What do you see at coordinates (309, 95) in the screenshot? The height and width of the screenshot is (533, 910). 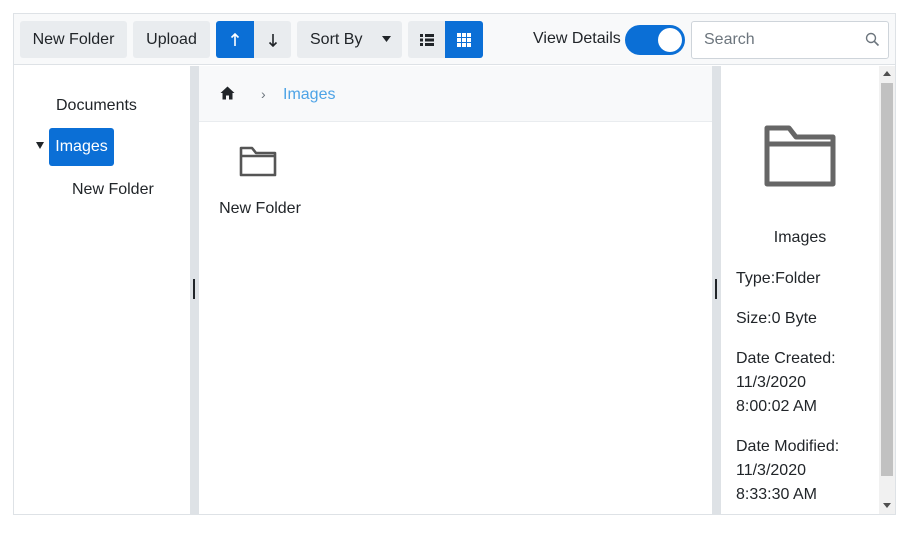 I see `breadcrumb-current: Images` at bounding box center [309, 95].